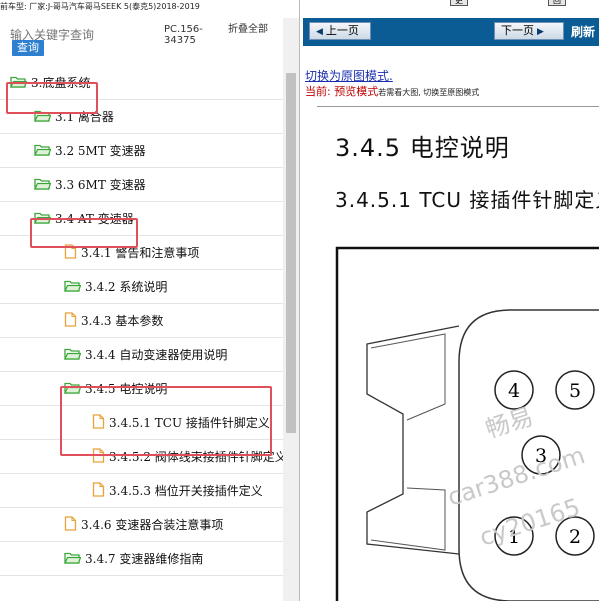 The image size is (599, 601). I want to click on tree-item: 3.4.3 基本参数, so click(141, 321).